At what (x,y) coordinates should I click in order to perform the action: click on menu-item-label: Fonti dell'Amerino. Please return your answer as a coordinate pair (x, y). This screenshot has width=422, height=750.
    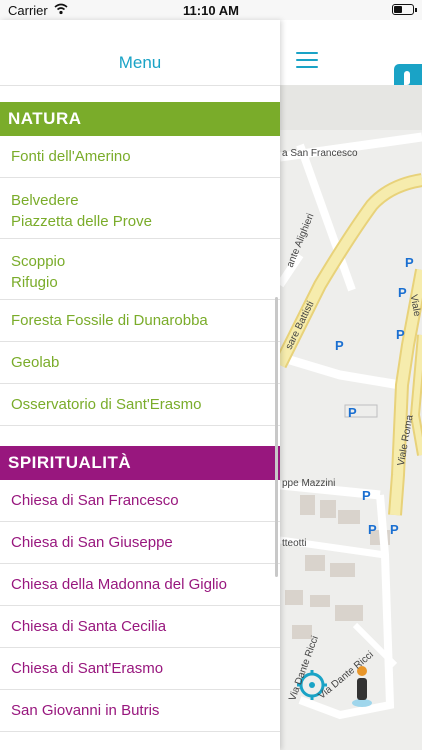
    Looking at the image, I should click on (71, 156).